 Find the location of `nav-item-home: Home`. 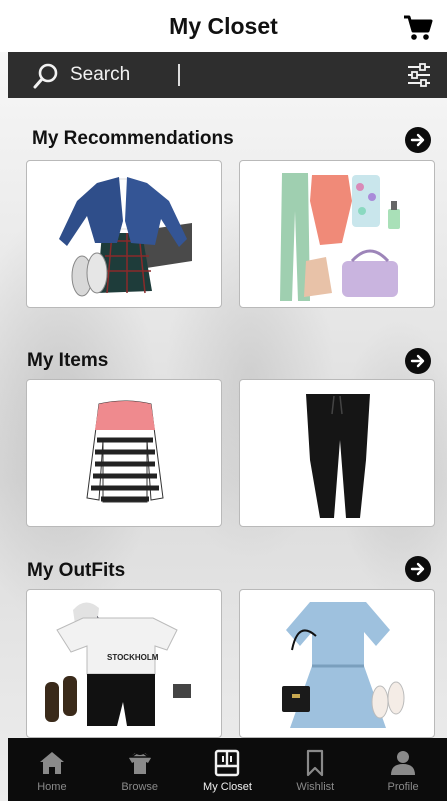

nav-item-home: Home is located at coordinates (52, 769).